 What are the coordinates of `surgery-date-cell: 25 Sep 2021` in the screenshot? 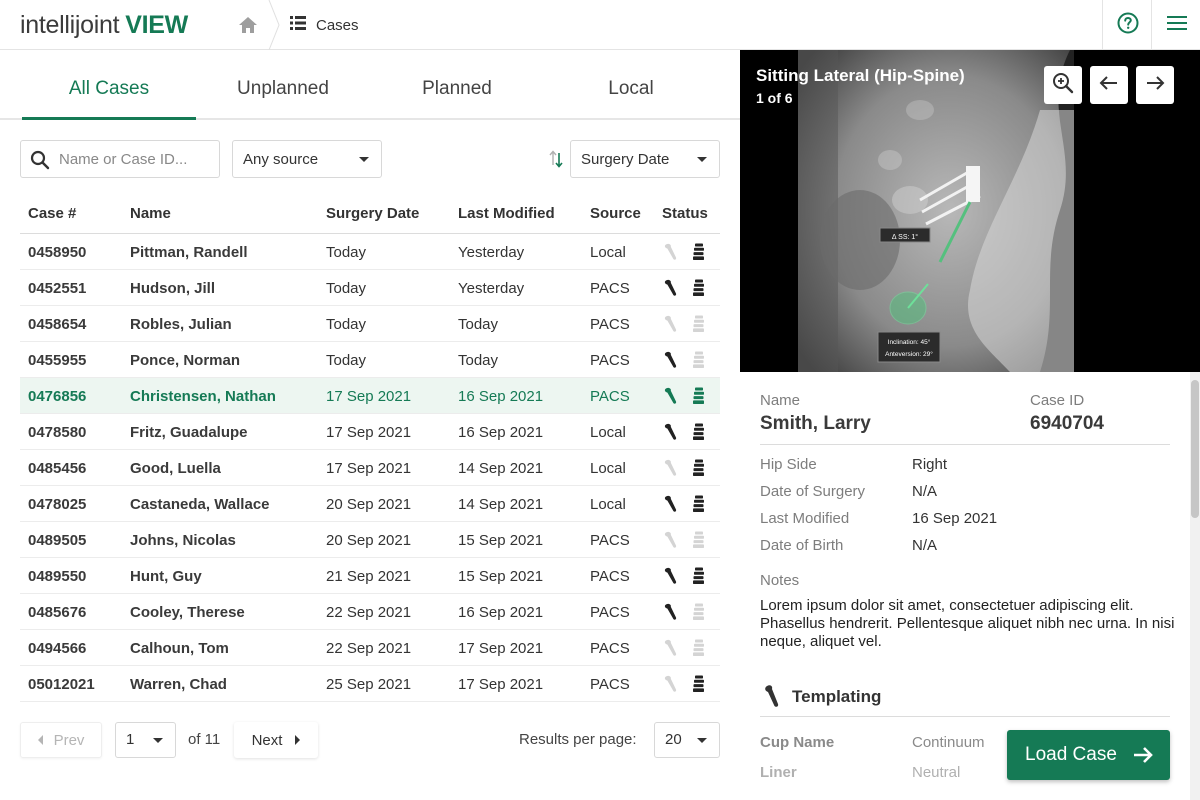 It's located at (369, 684).